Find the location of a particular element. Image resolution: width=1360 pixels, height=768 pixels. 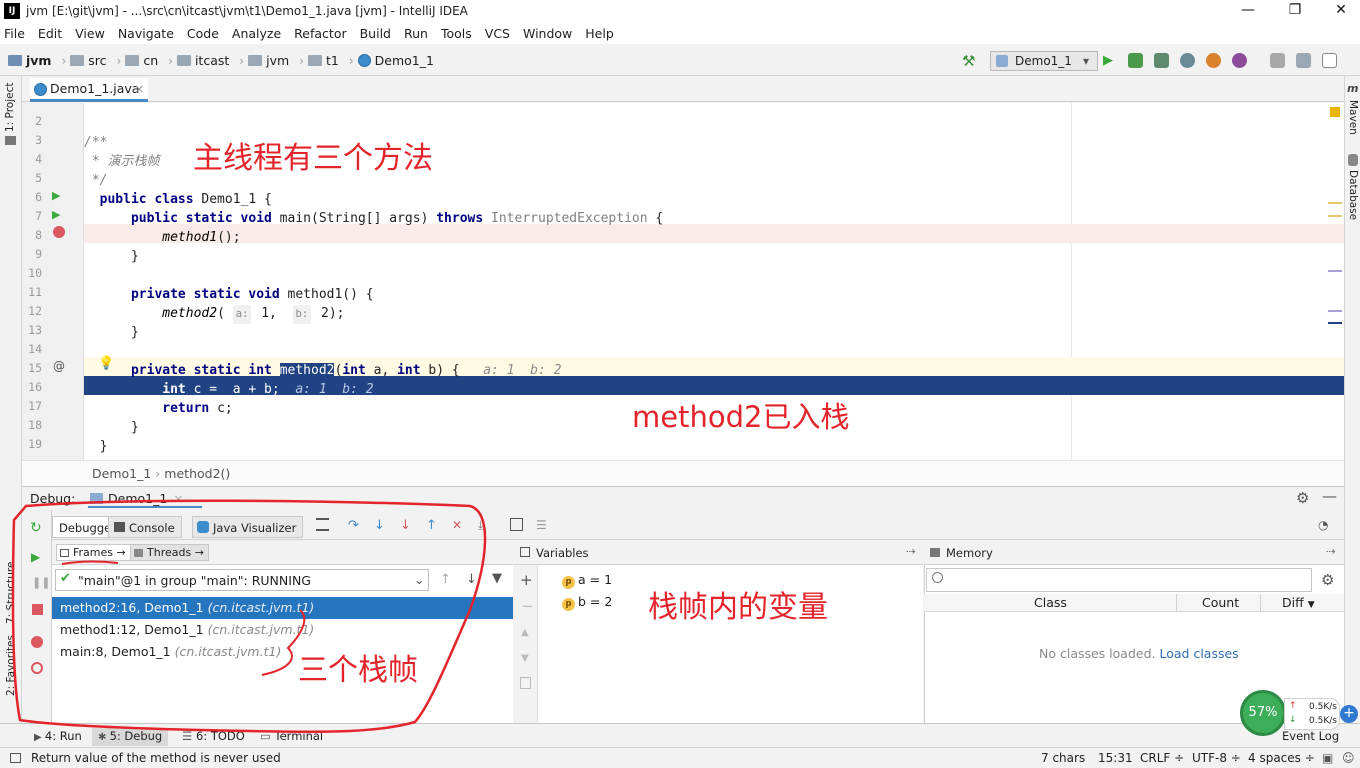

force-step-into-icon: ↓ is located at coordinates (406, 525).